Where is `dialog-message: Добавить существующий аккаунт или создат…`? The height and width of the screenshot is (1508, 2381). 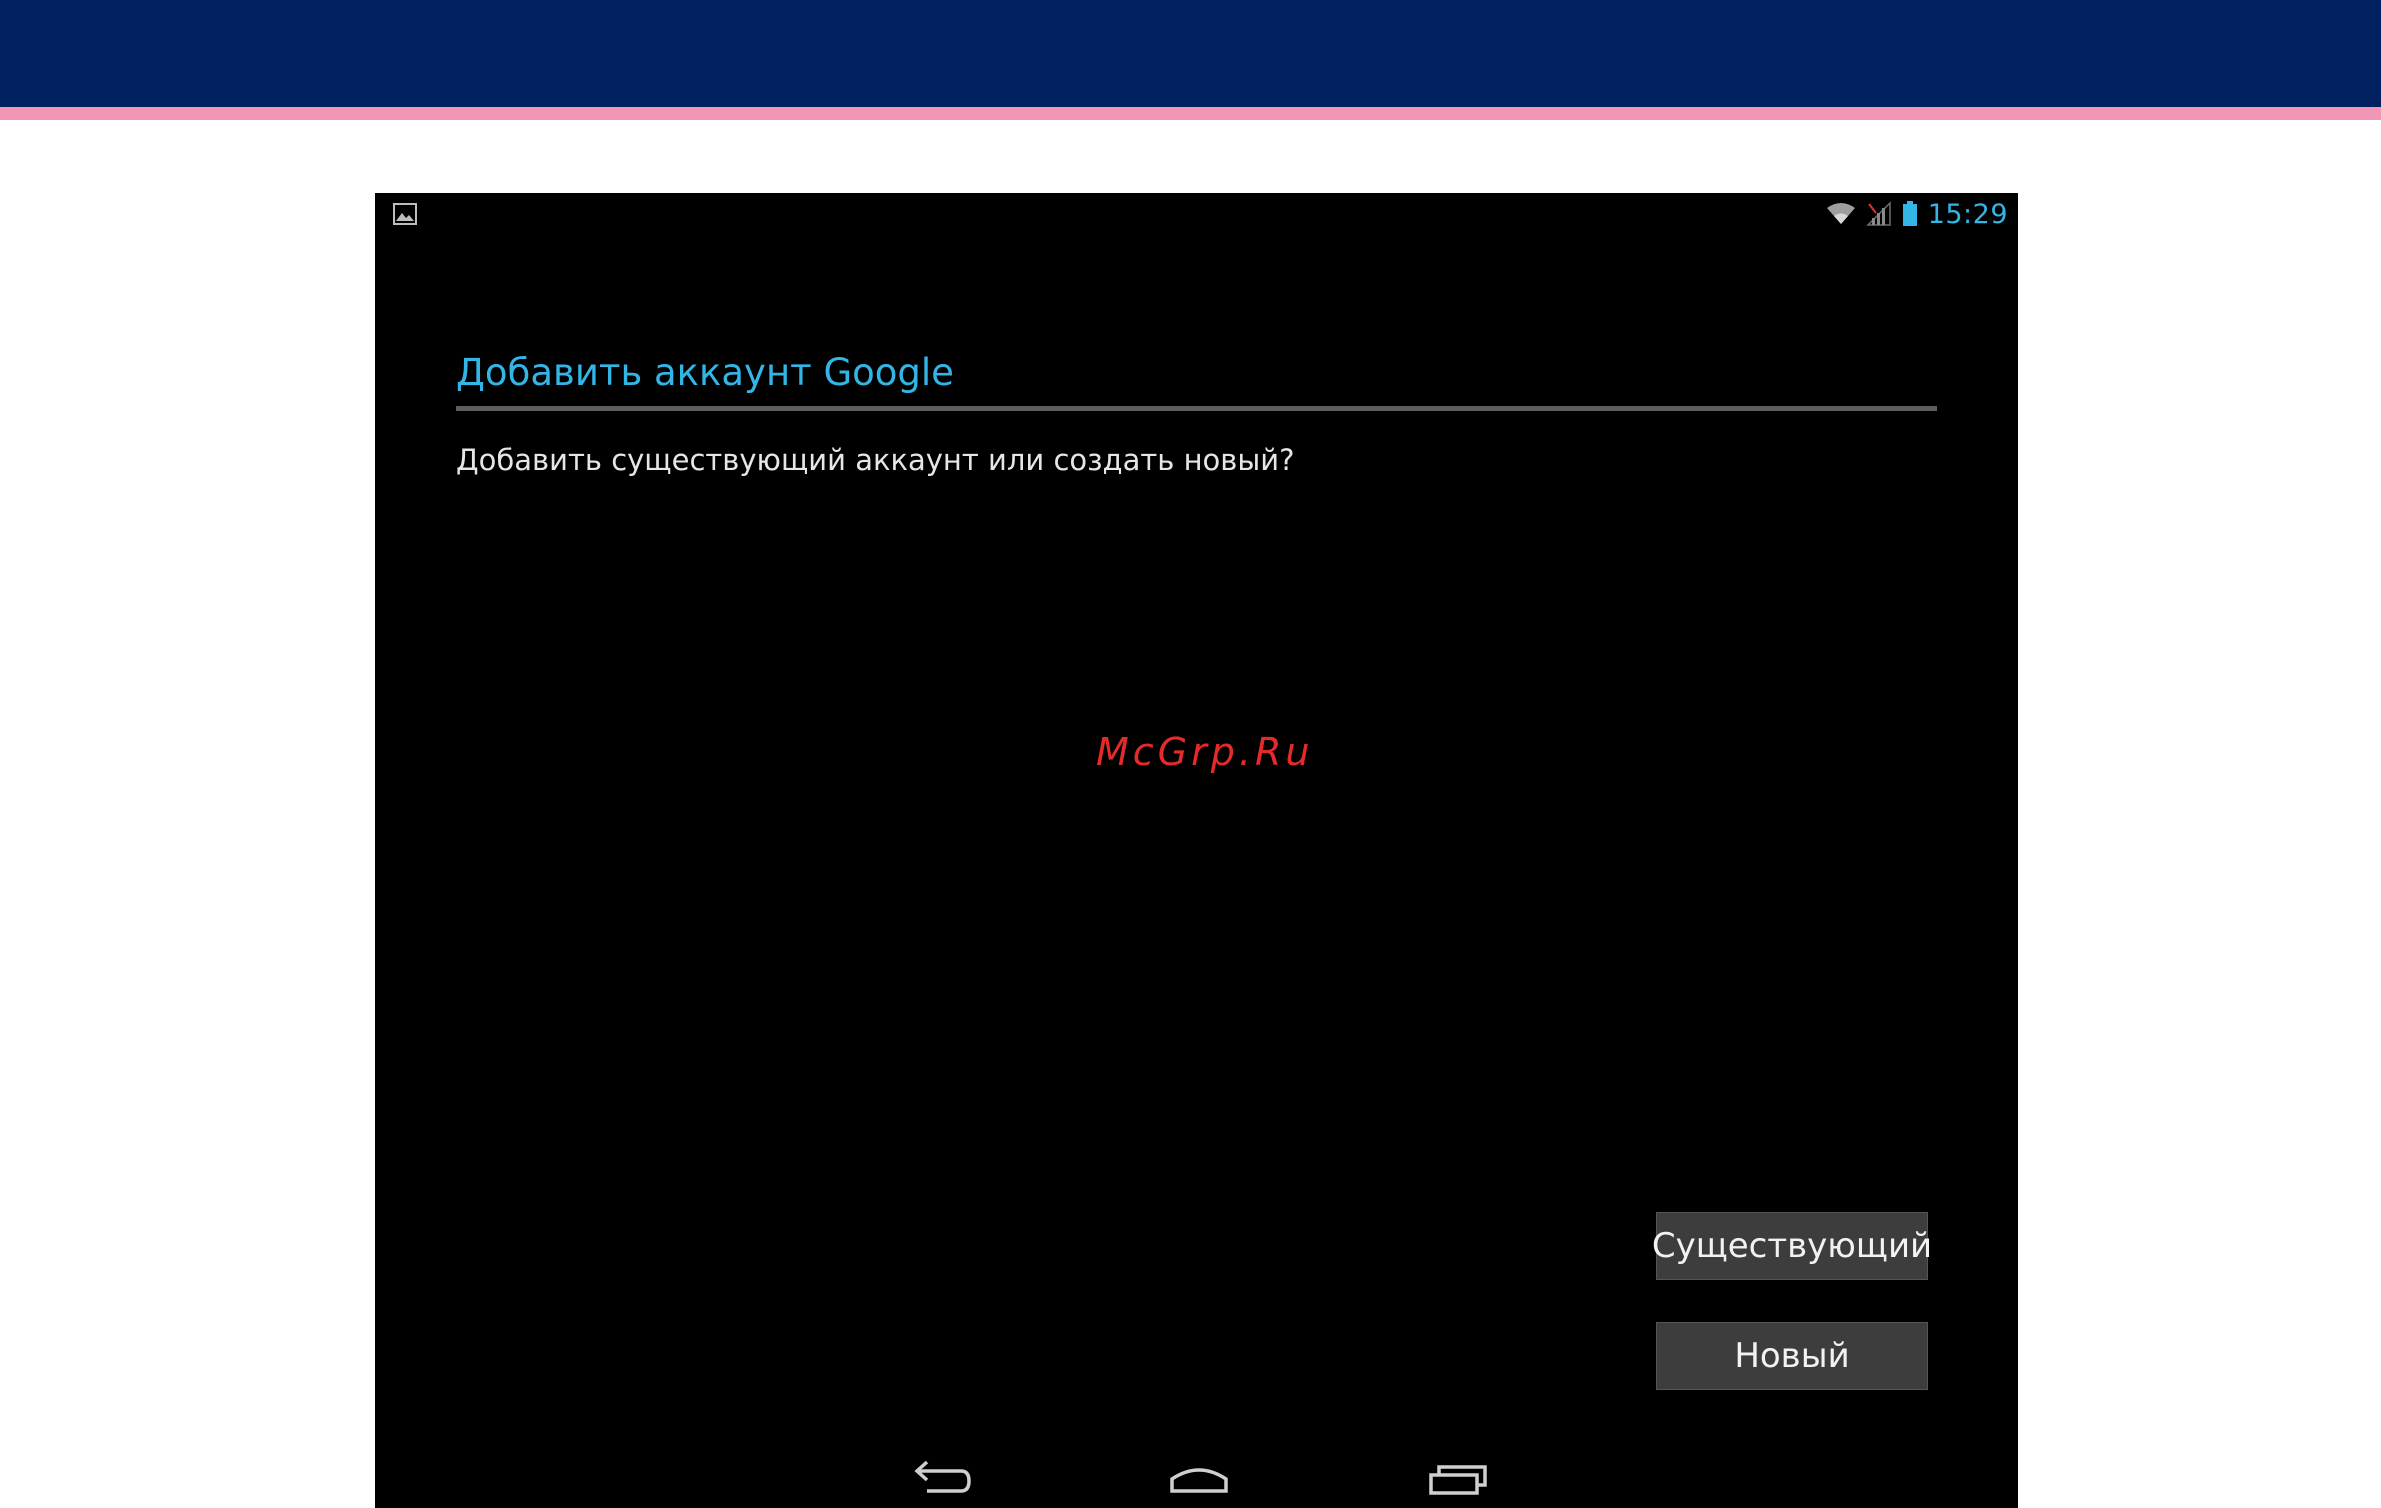 dialog-message: Добавить существующий аккаунт или создат… is located at coordinates (875, 460).